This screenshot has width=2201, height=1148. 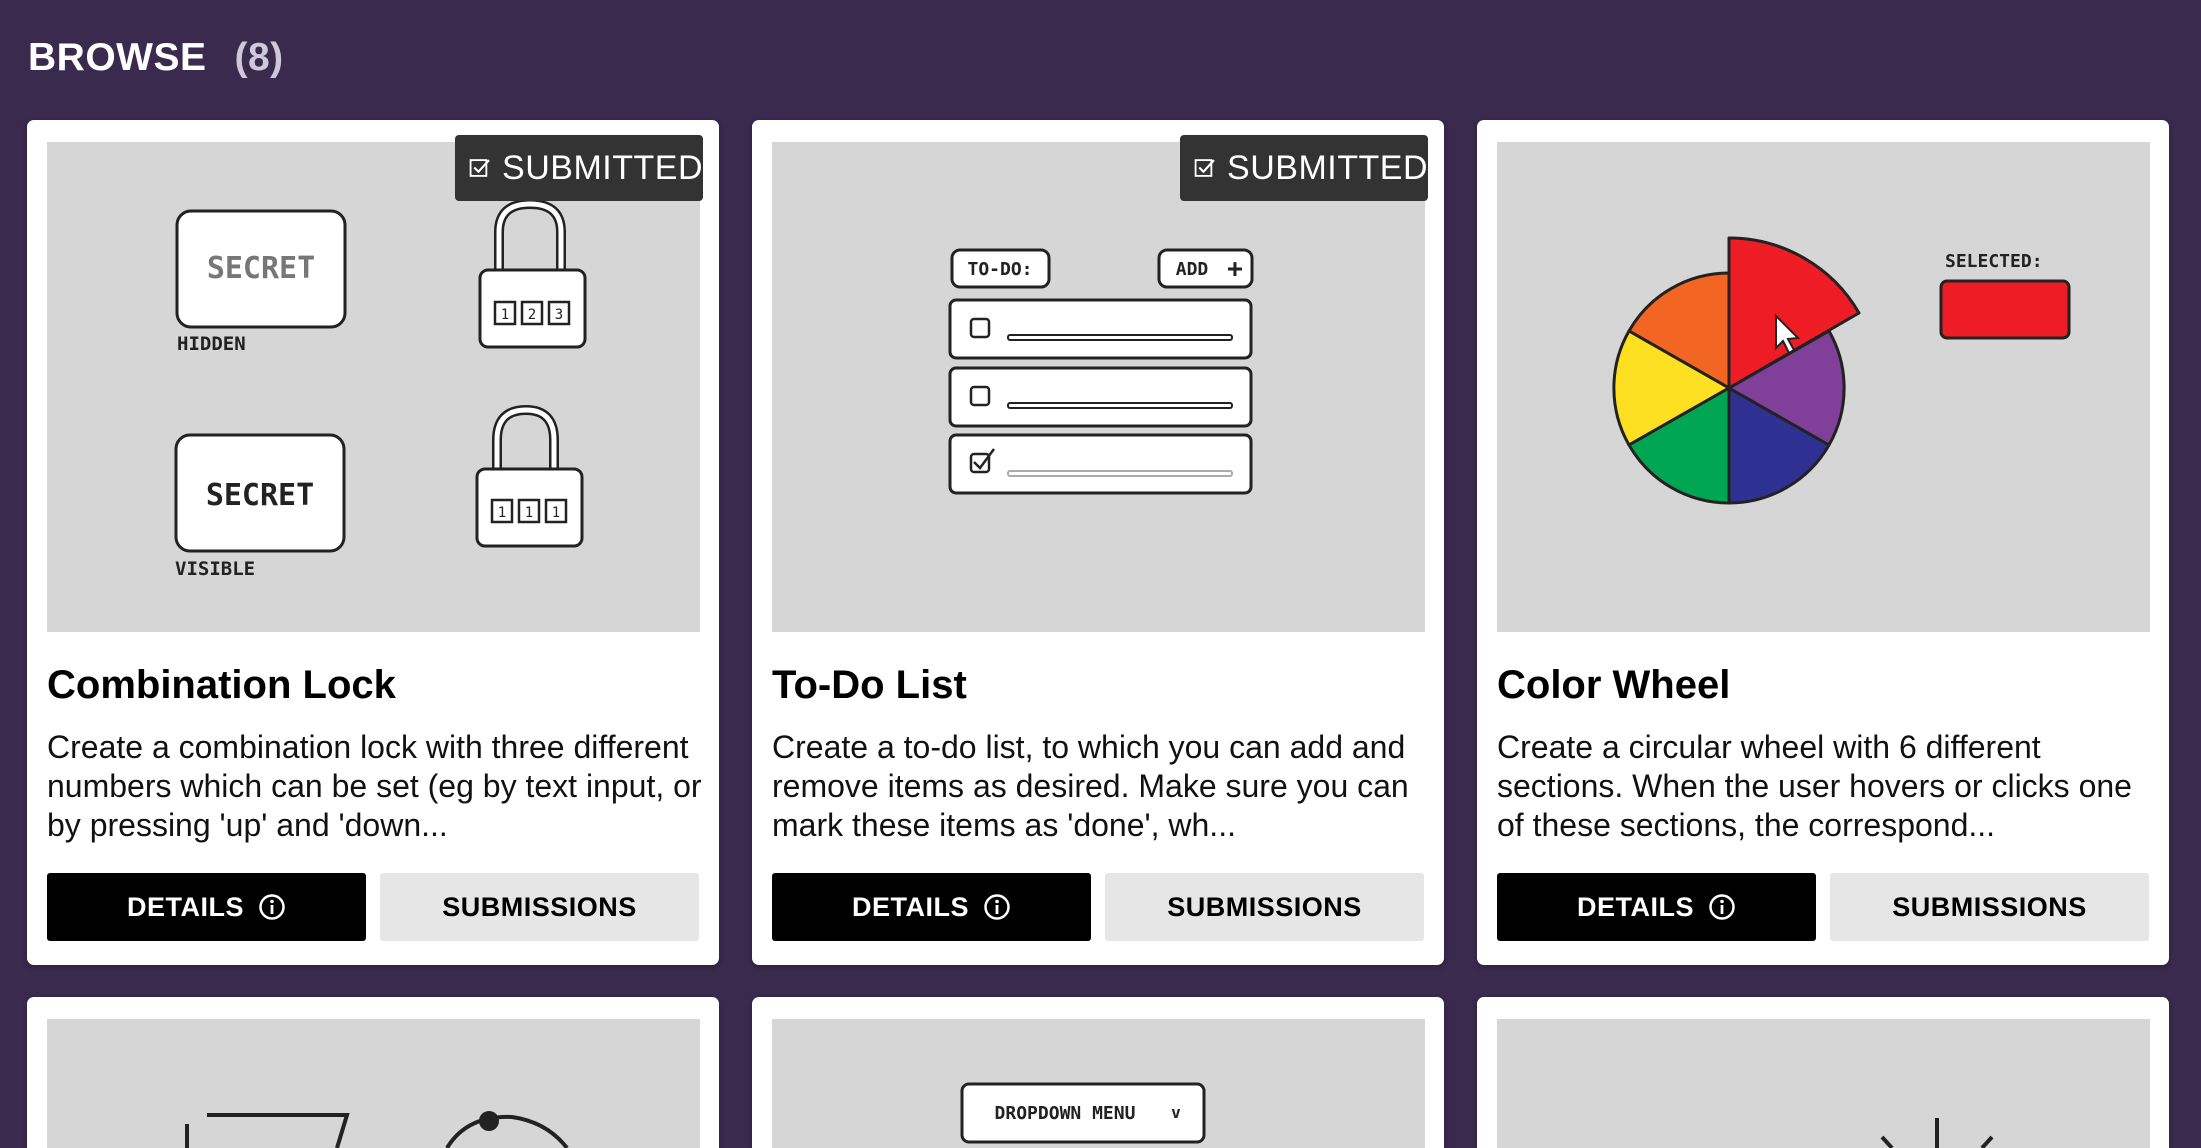 What do you see at coordinates (261, 268) in the screenshot?
I see `secret-hidden-text: SECRET` at bounding box center [261, 268].